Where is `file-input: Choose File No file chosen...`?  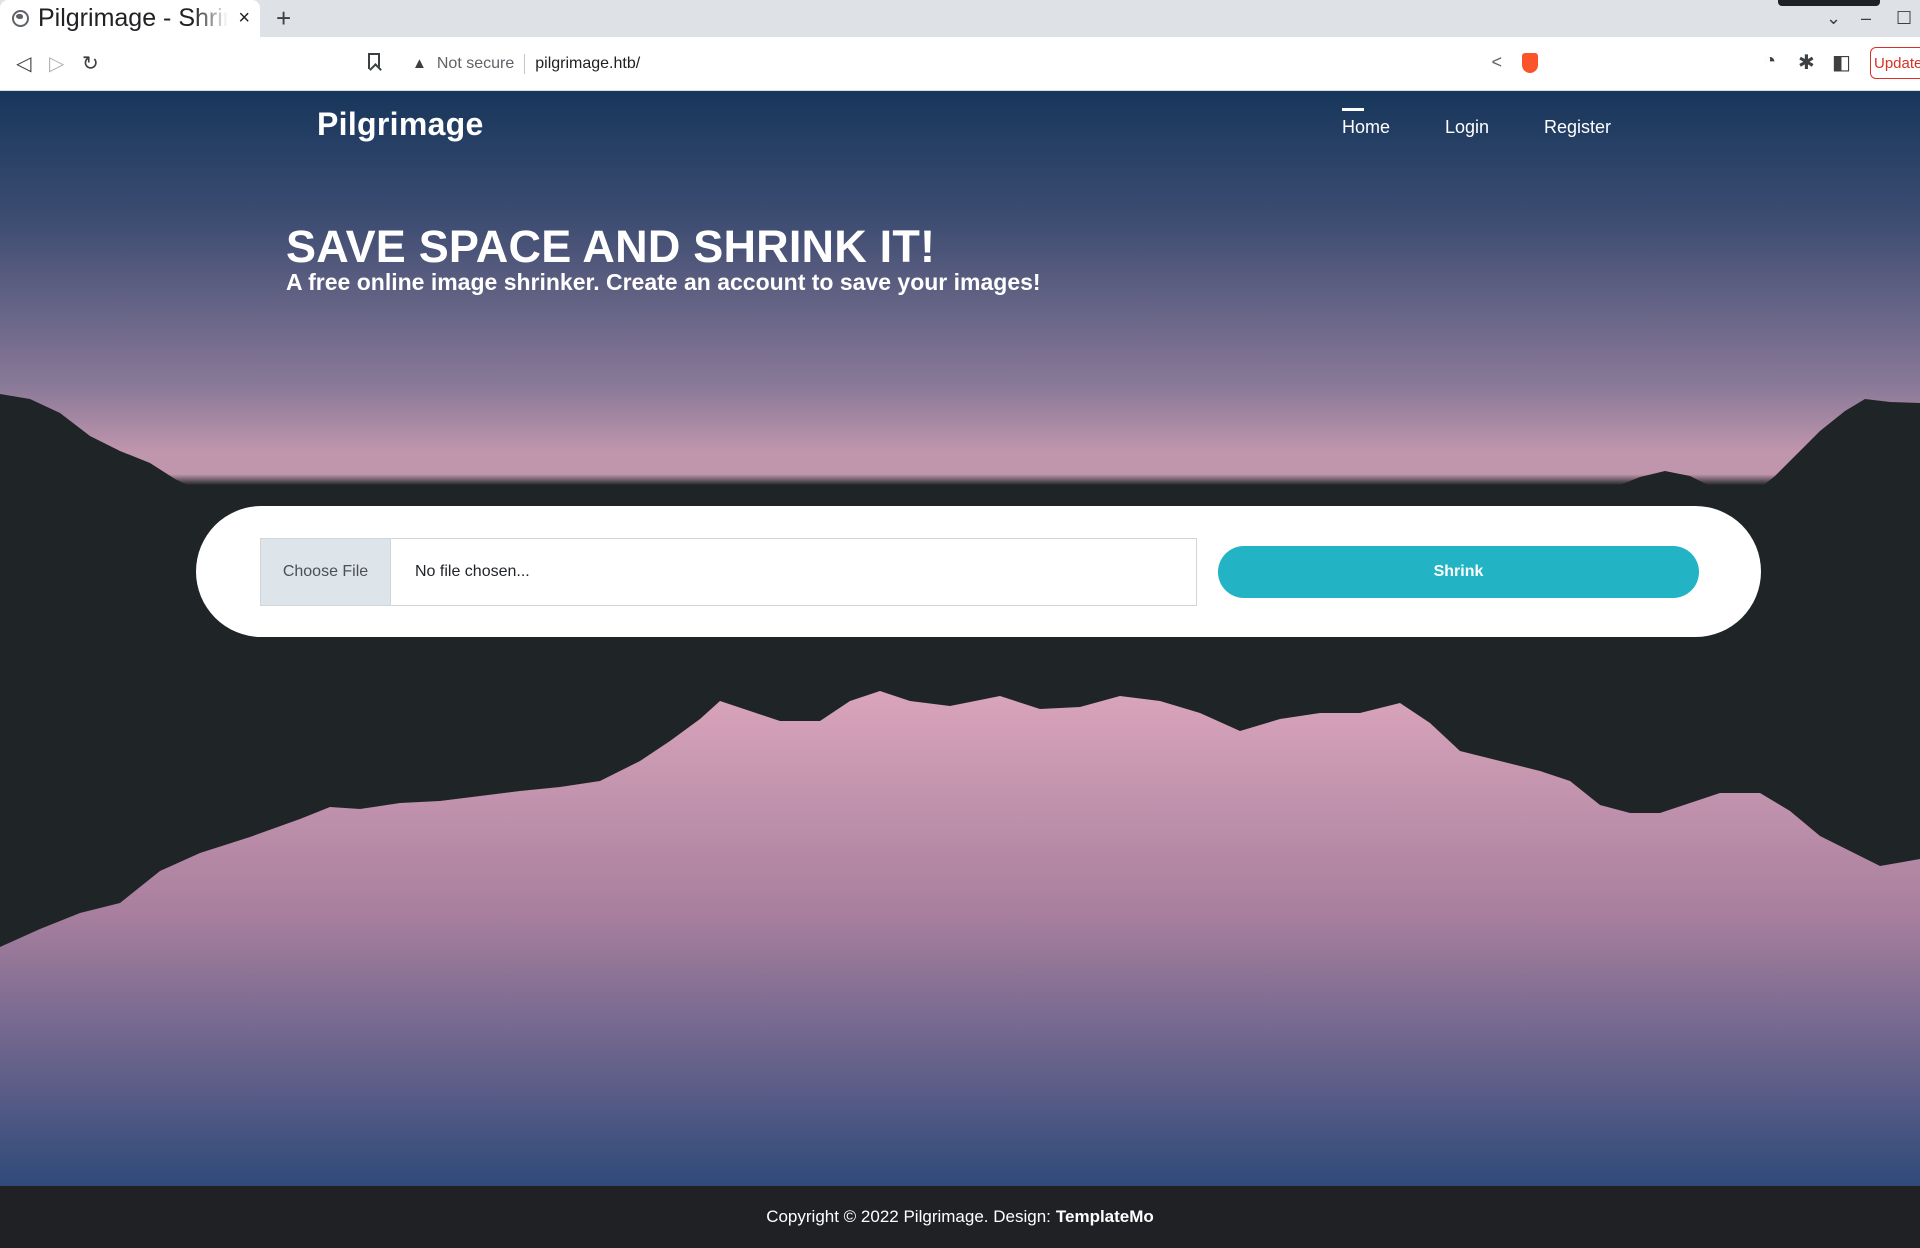
file-input: Choose File No file chosen... is located at coordinates (728, 572).